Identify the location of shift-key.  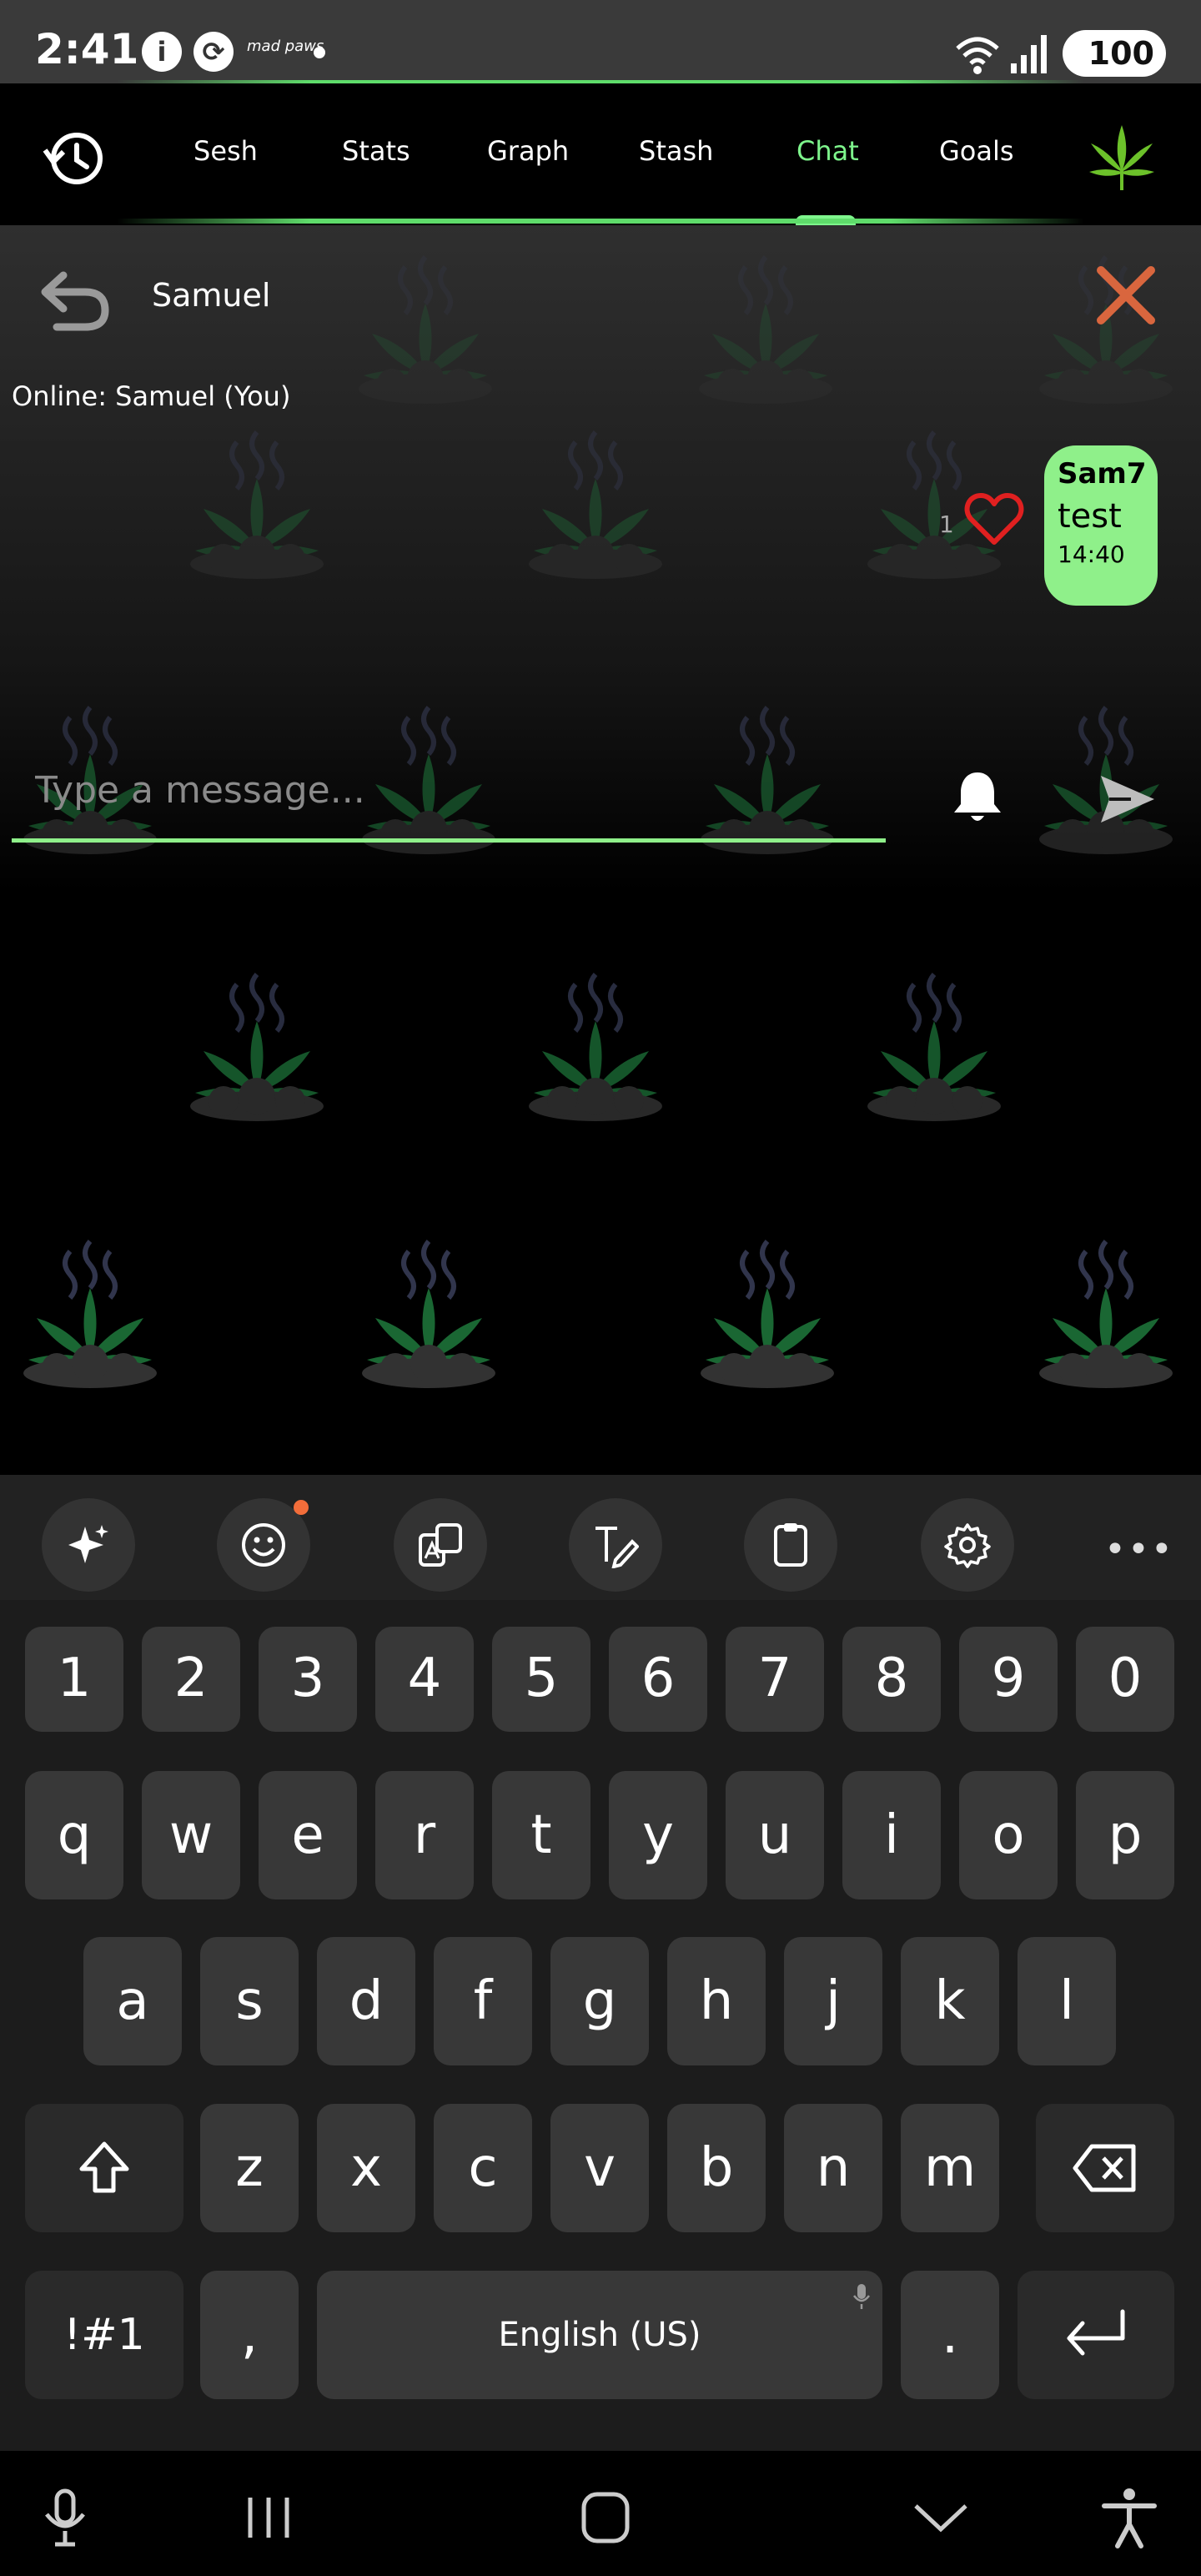
(104, 2168).